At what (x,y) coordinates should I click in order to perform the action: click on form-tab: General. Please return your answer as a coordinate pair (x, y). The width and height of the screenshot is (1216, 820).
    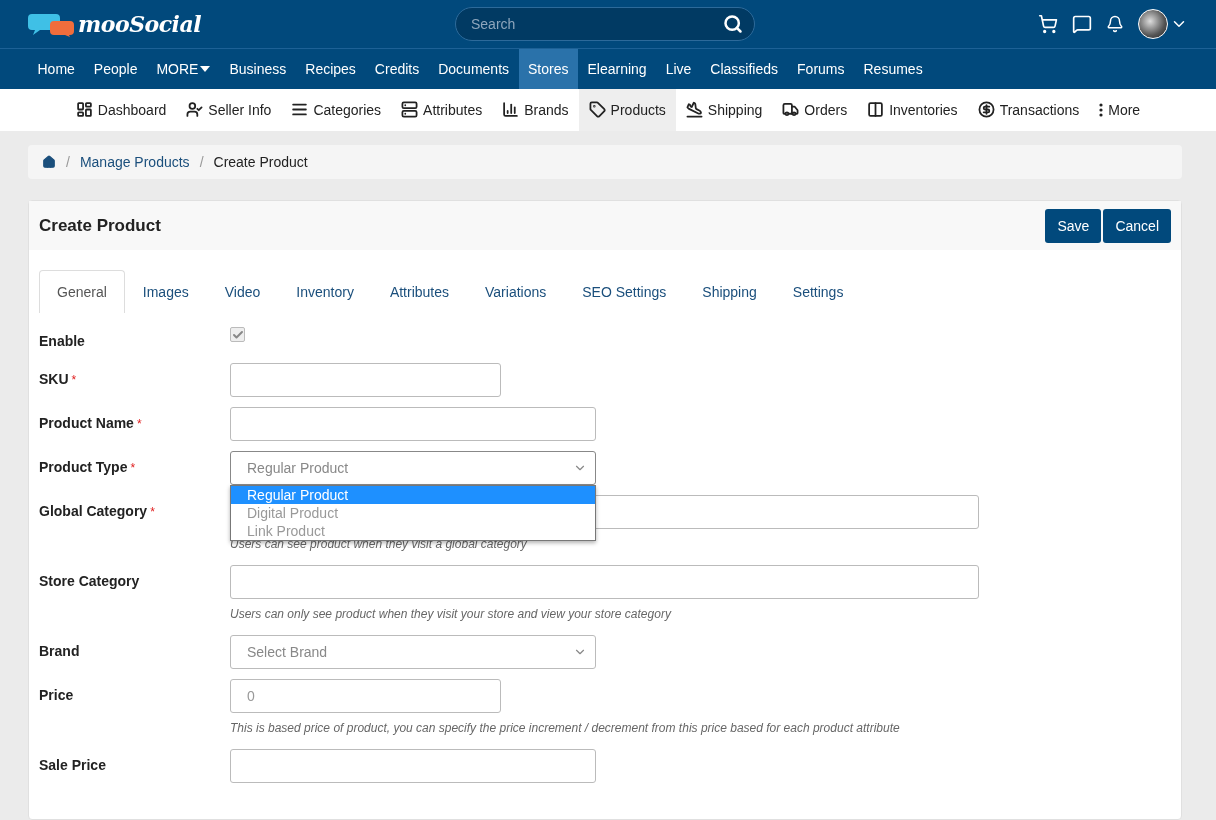
    Looking at the image, I should click on (82, 291).